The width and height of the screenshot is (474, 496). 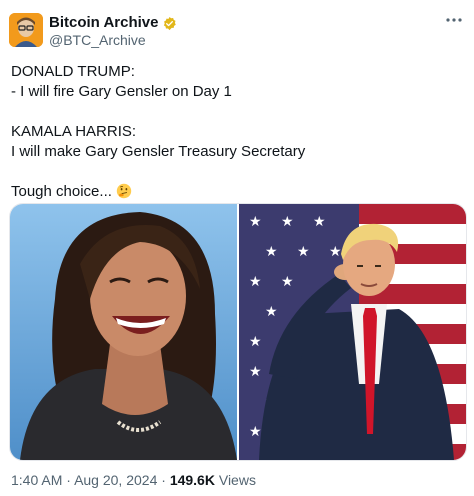 I want to click on more-options-icon, so click(x=454, y=20).